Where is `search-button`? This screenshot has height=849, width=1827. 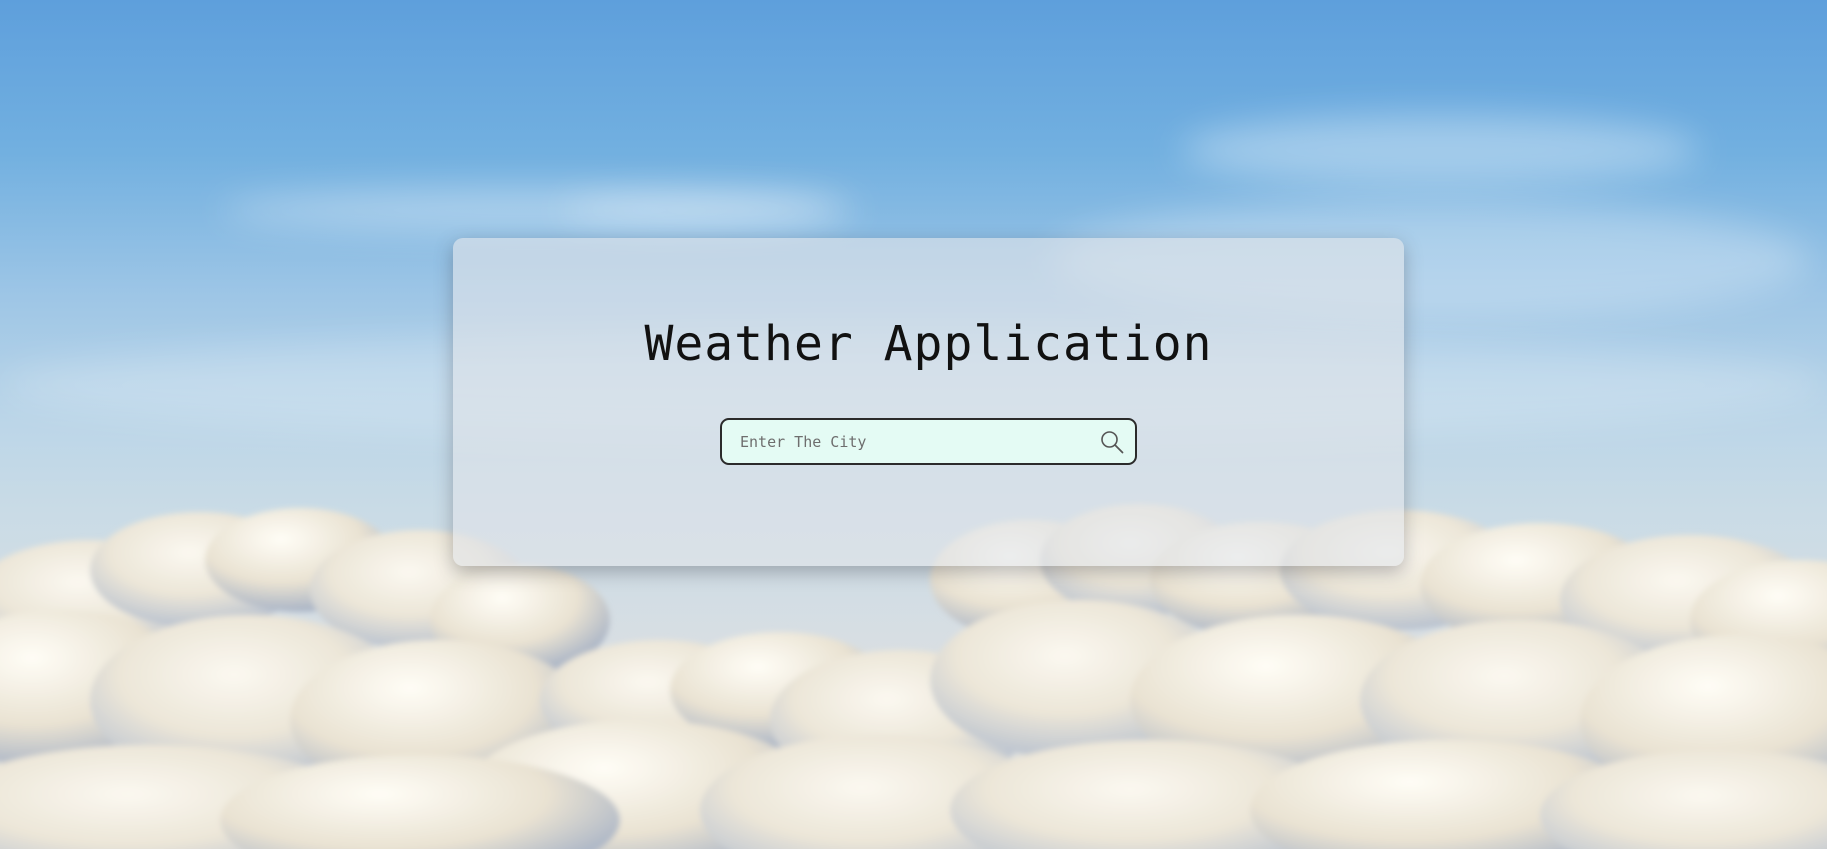
search-button is located at coordinates (1112, 441).